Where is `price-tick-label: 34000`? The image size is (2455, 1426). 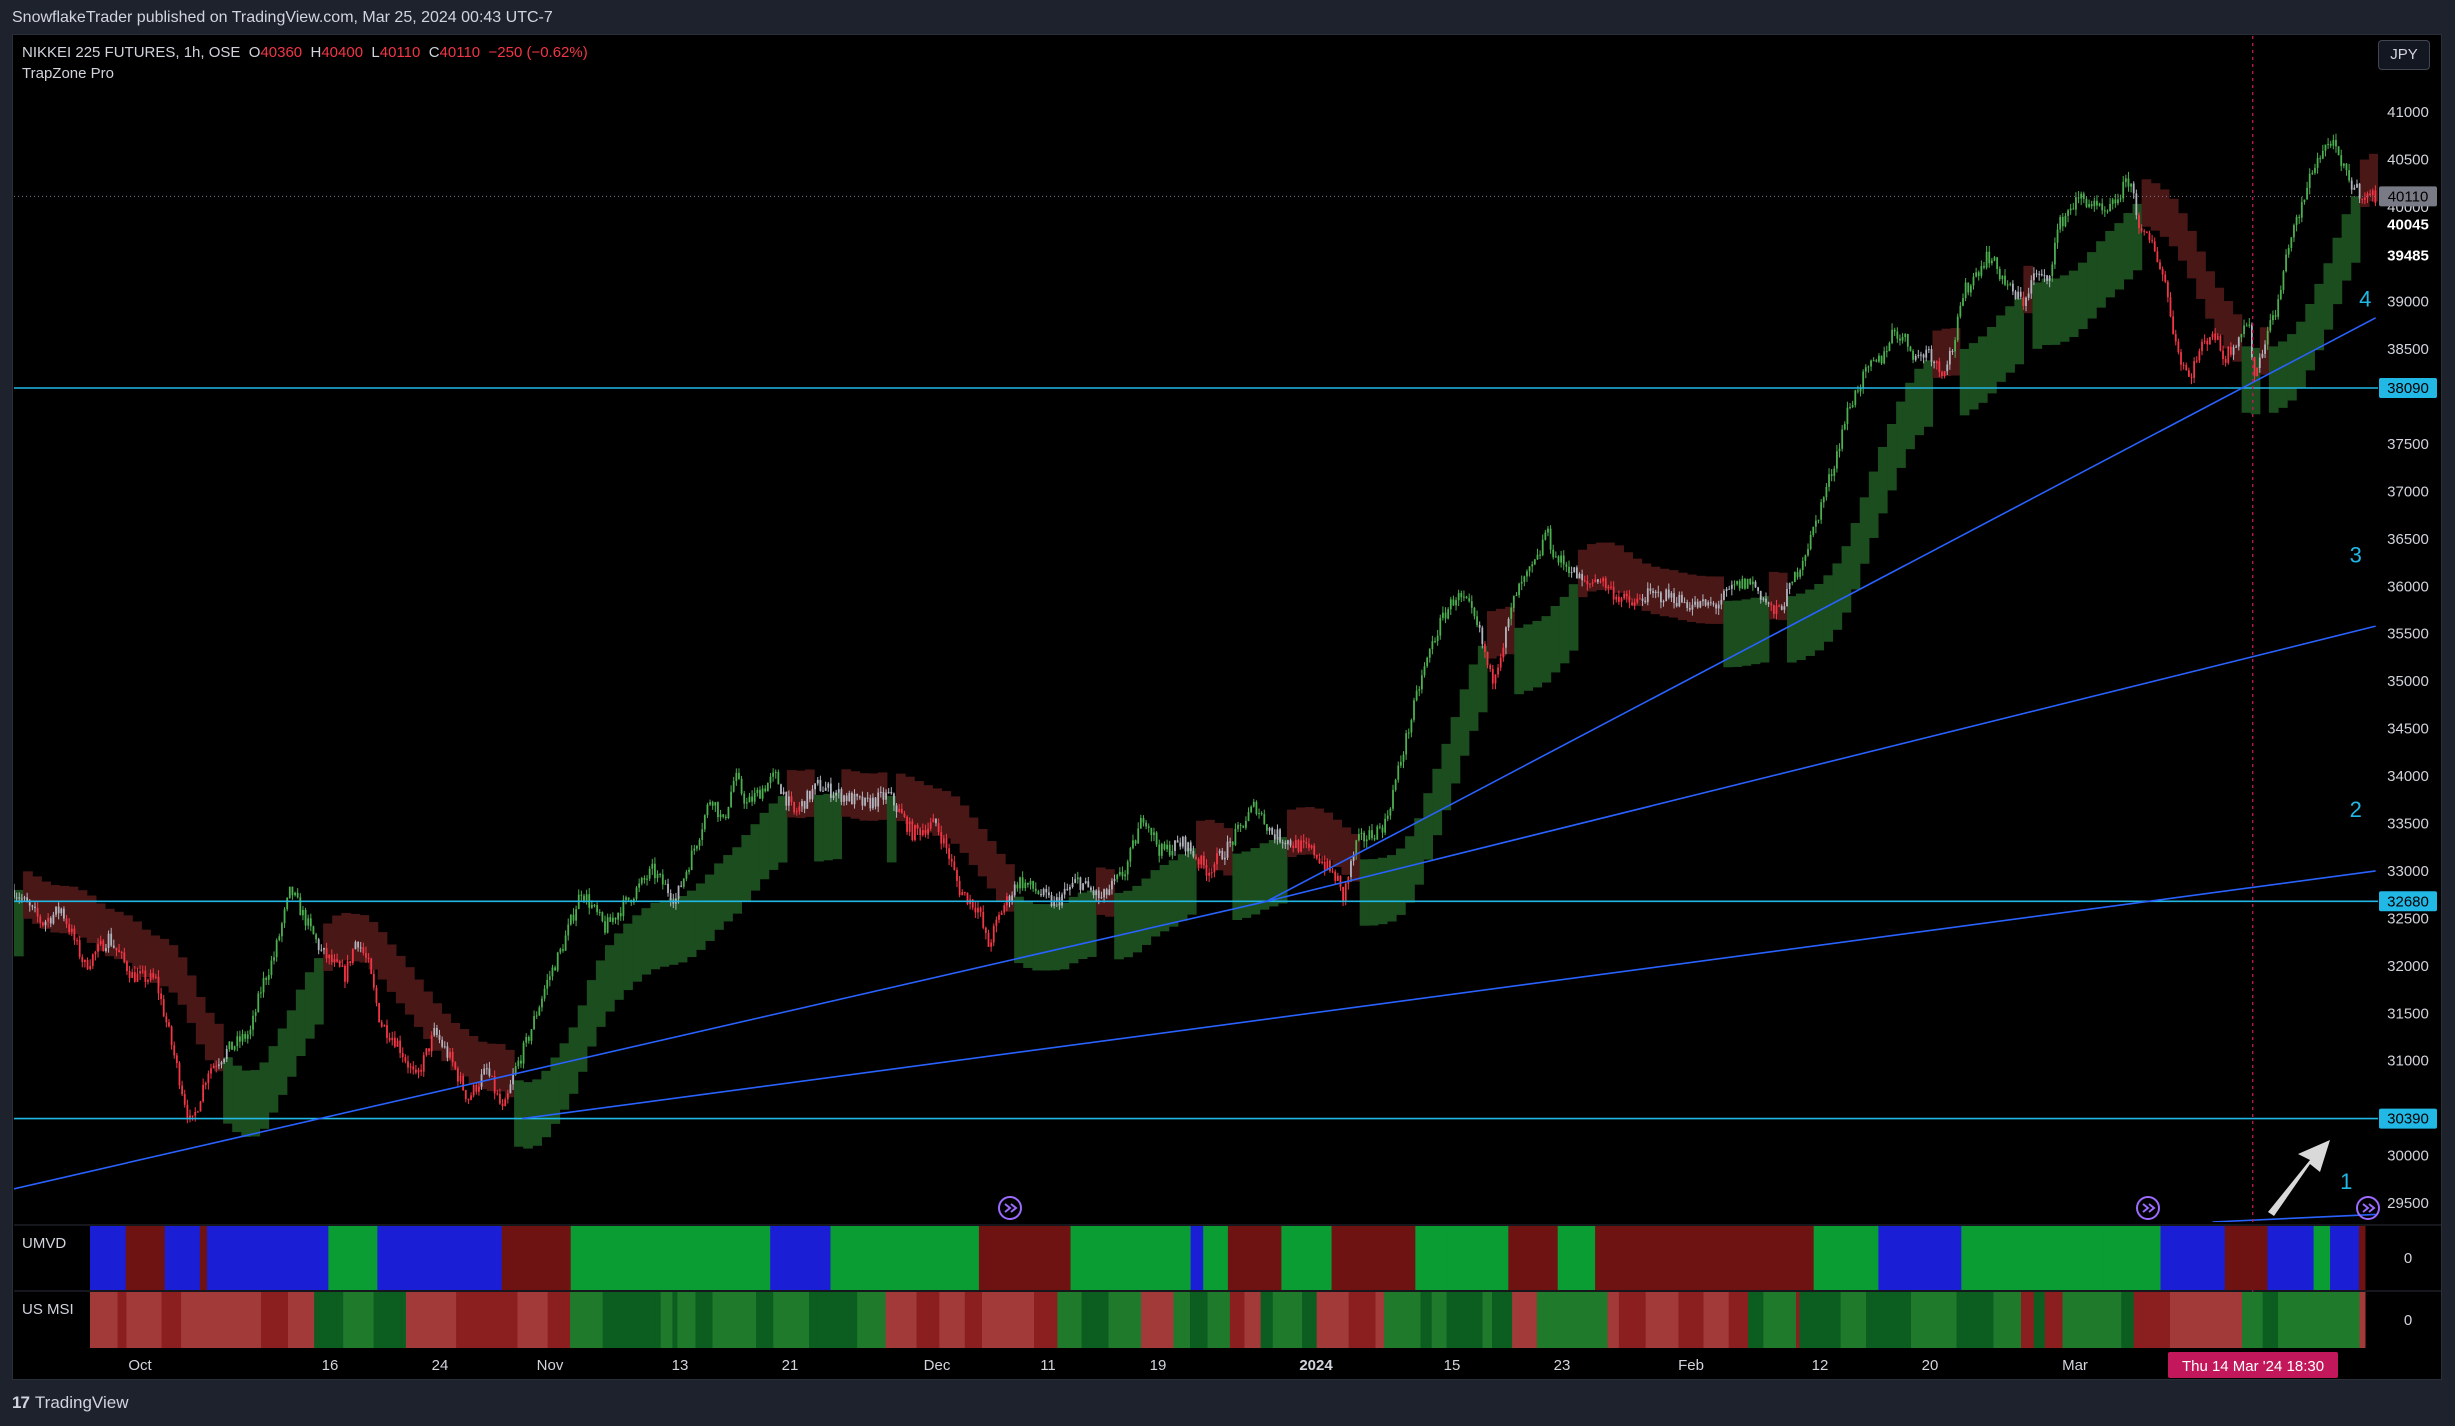 price-tick-label: 34000 is located at coordinates (2408, 776).